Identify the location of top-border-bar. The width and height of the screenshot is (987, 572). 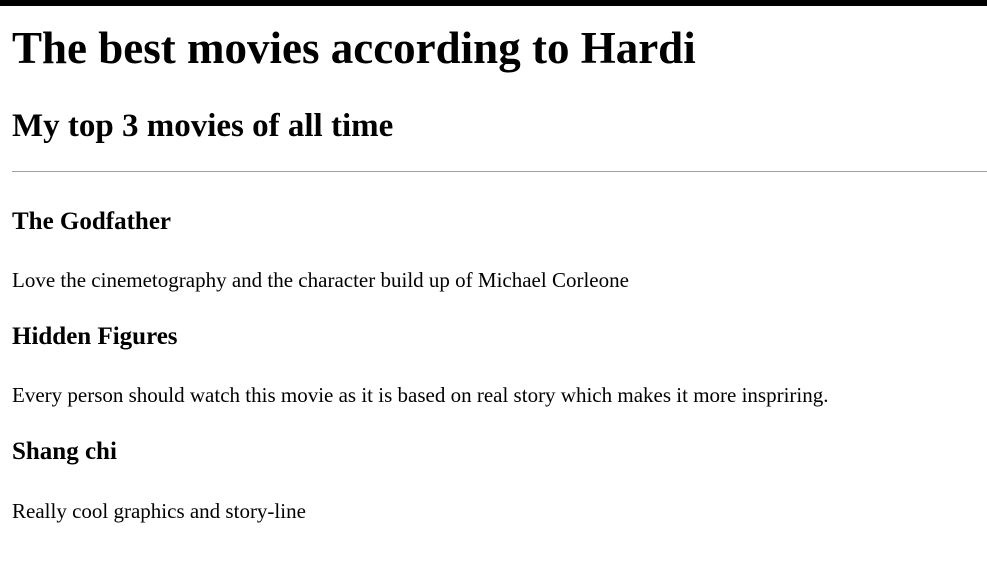
(493, 3).